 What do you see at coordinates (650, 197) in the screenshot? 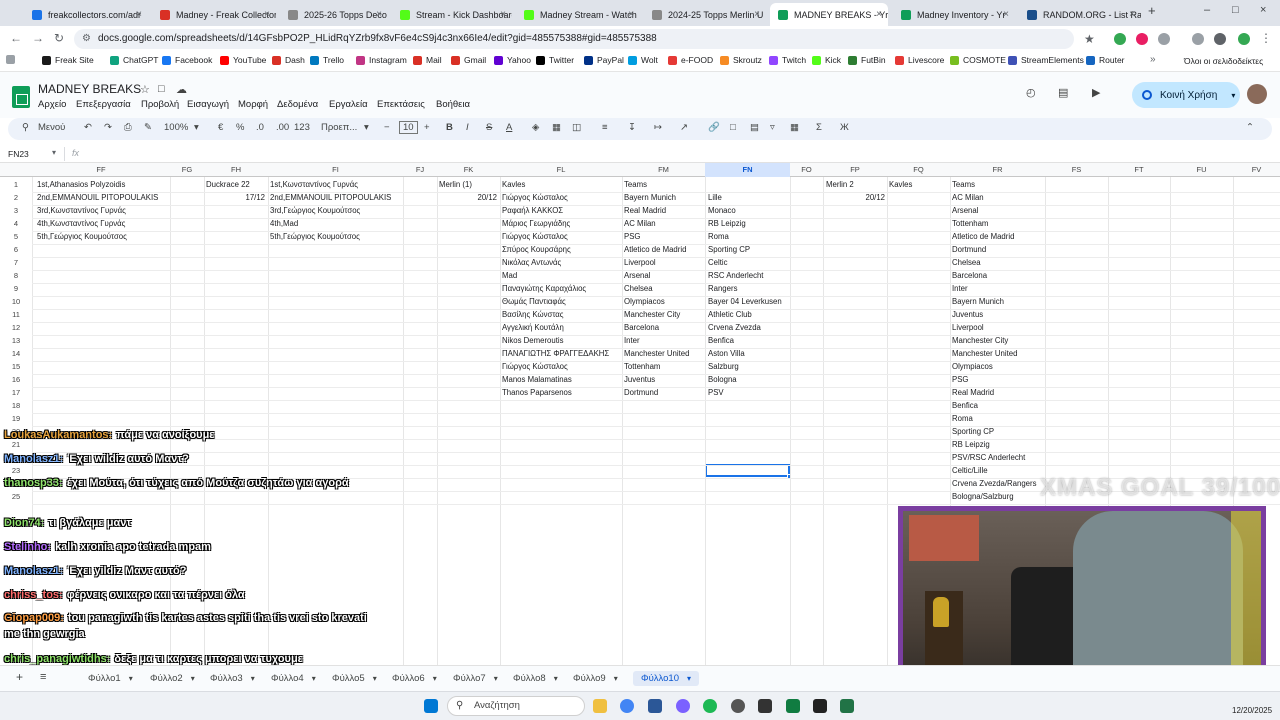
I see `cell: Bayern Munich` at bounding box center [650, 197].